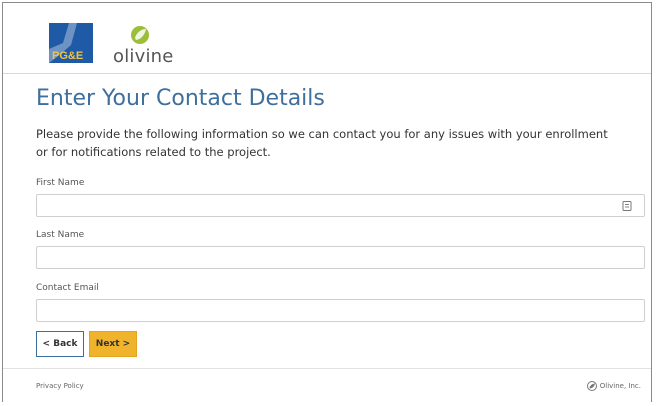 This screenshot has height=406, width=656. What do you see at coordinates (620, 386) in the screenshot?
I see `footer-company: Olivine, Inc.` at bounding box center [620, 386].